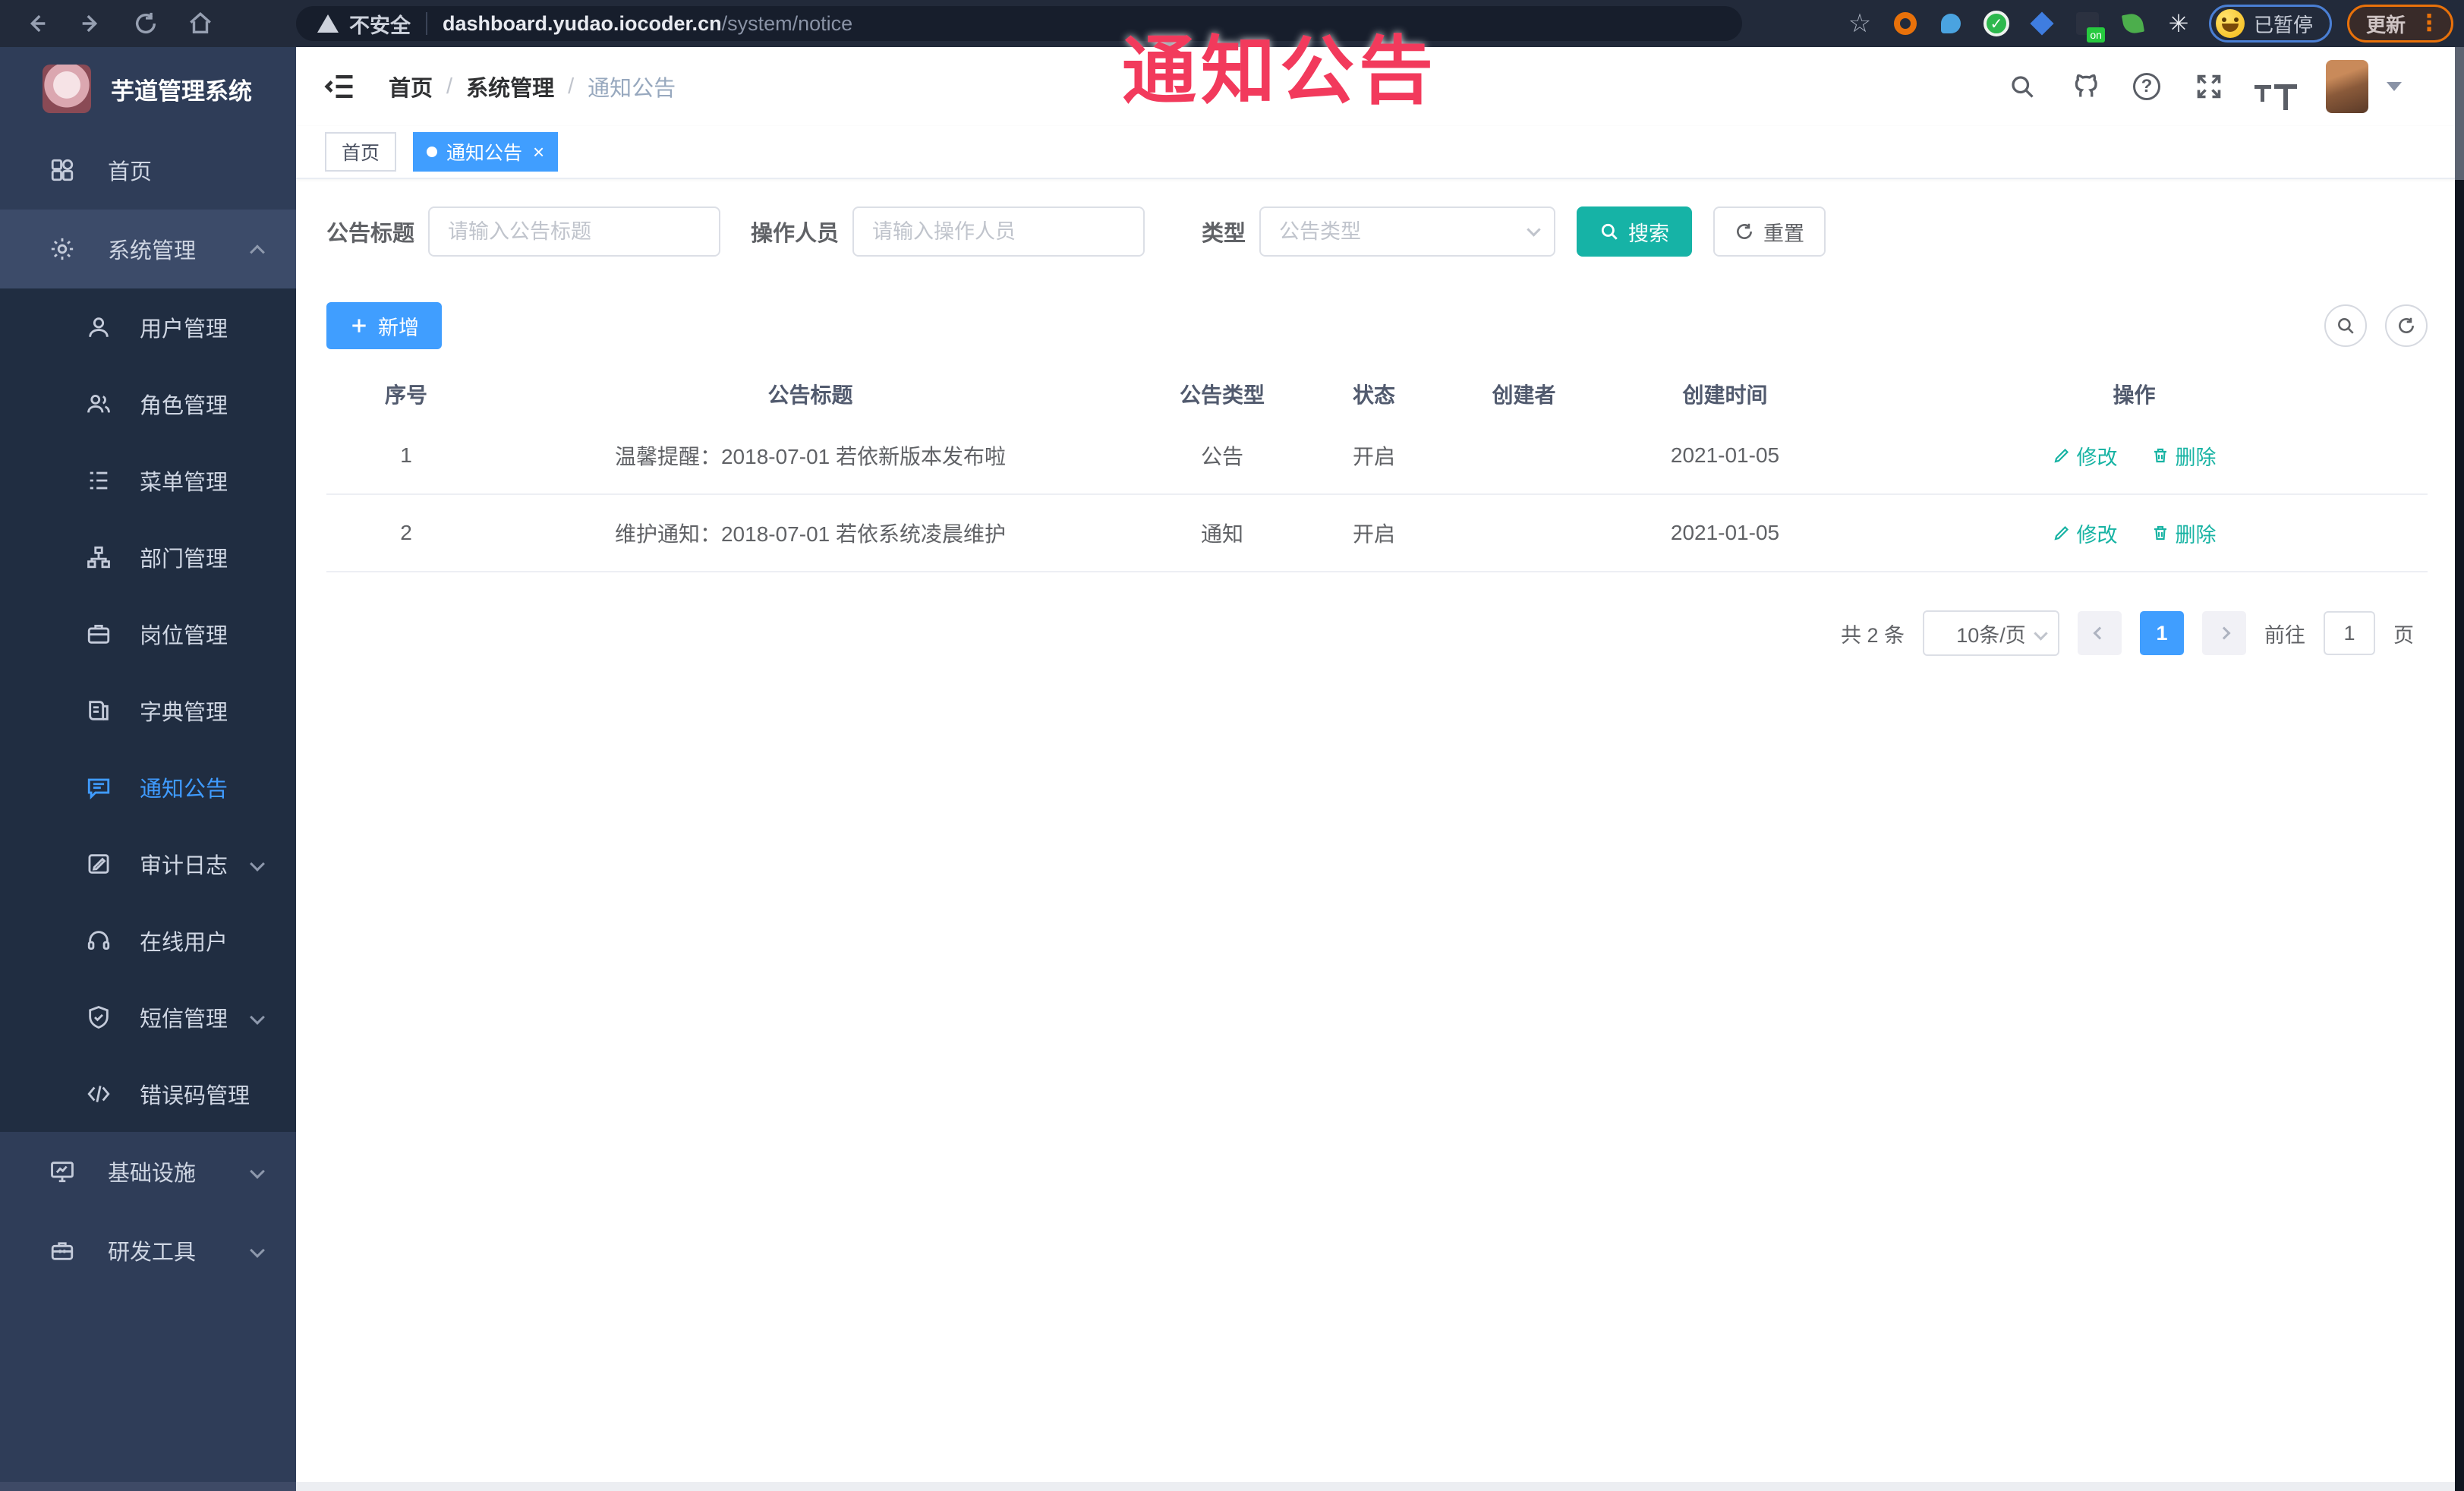  I want to click on url-host: dashboard.yudao.iocoder.cn, so click(583, 23).